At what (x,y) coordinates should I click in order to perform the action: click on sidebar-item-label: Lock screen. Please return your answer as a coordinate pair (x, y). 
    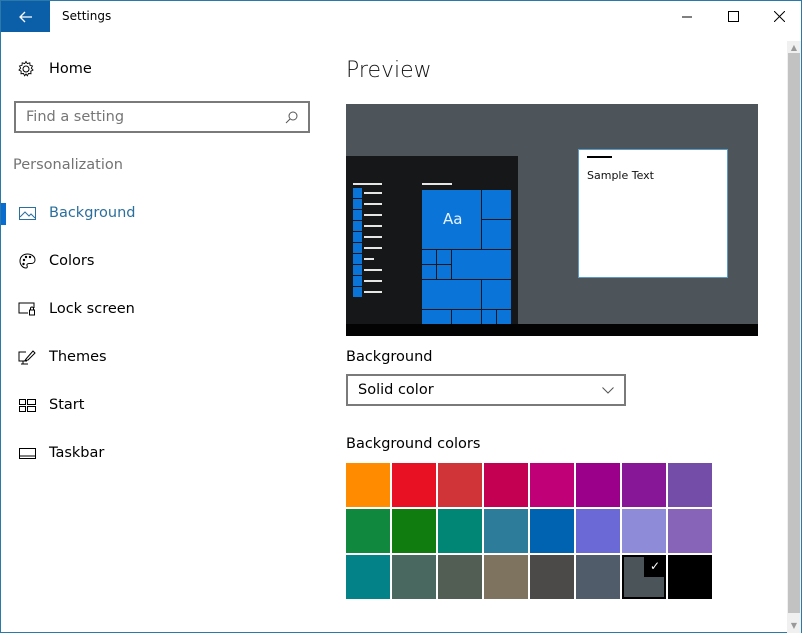
    Looking at the image, I should click on (92, 309).